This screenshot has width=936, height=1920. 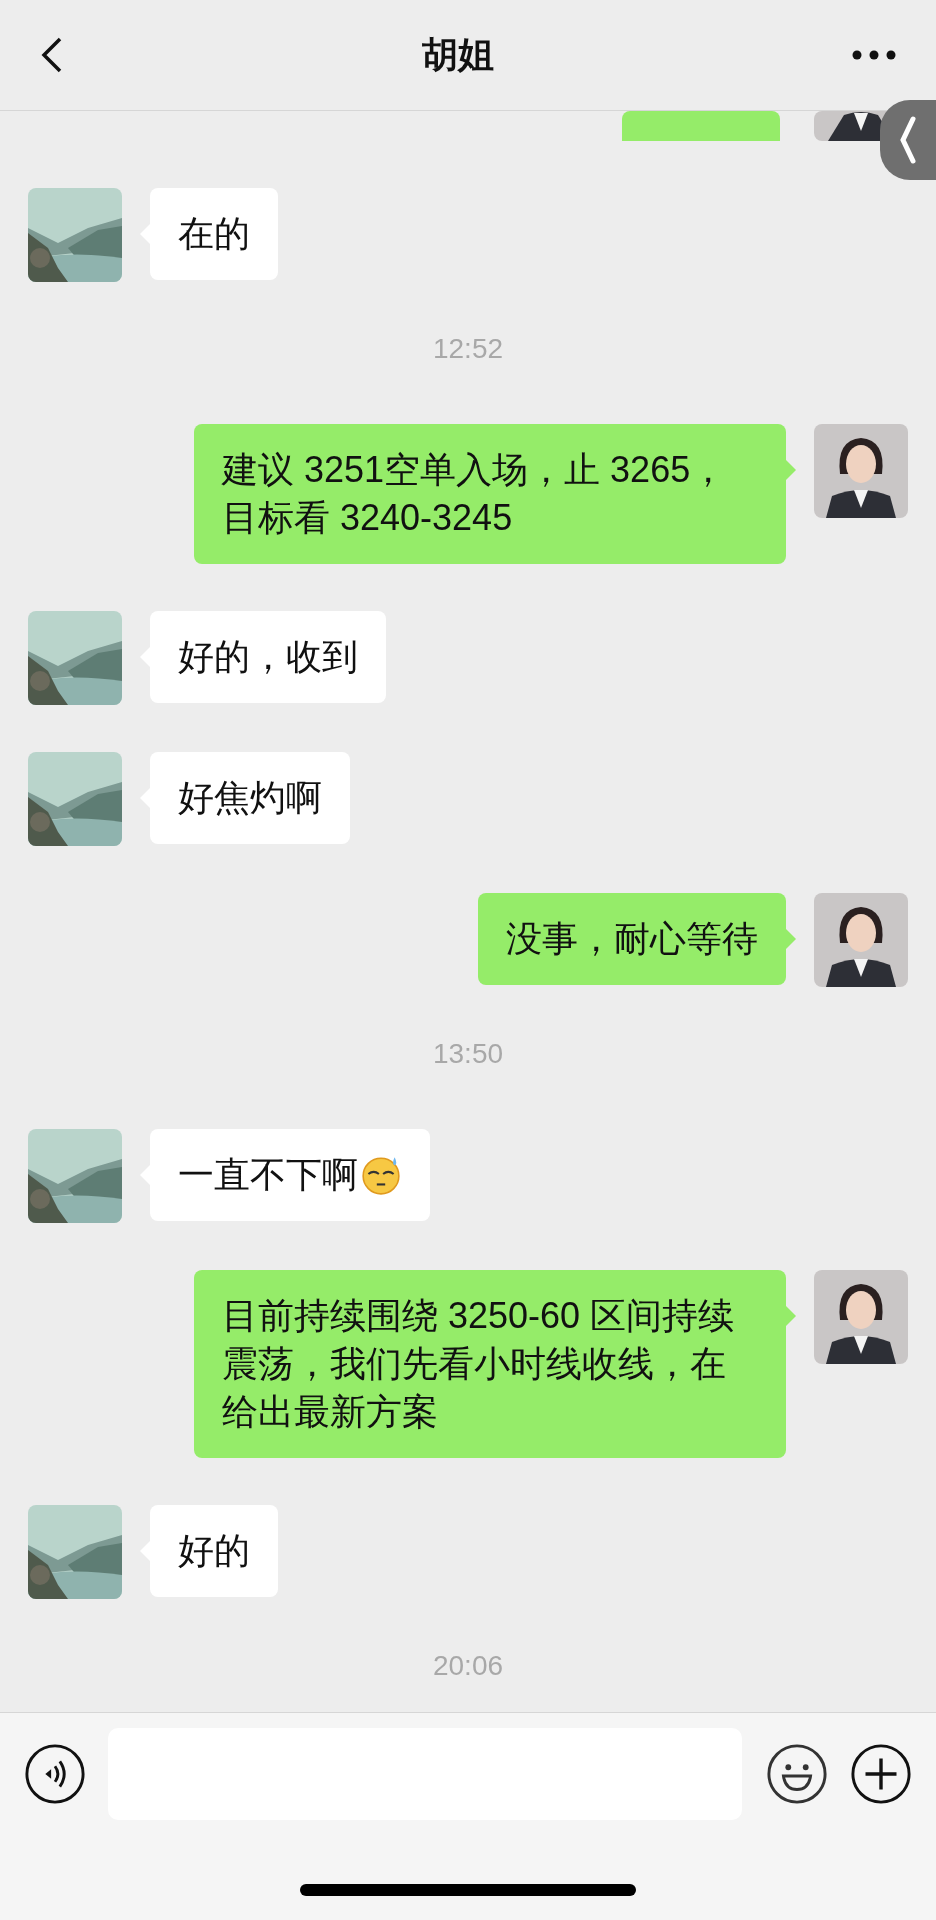 I want to click on voice-icon, so click(x=55, y=1774).